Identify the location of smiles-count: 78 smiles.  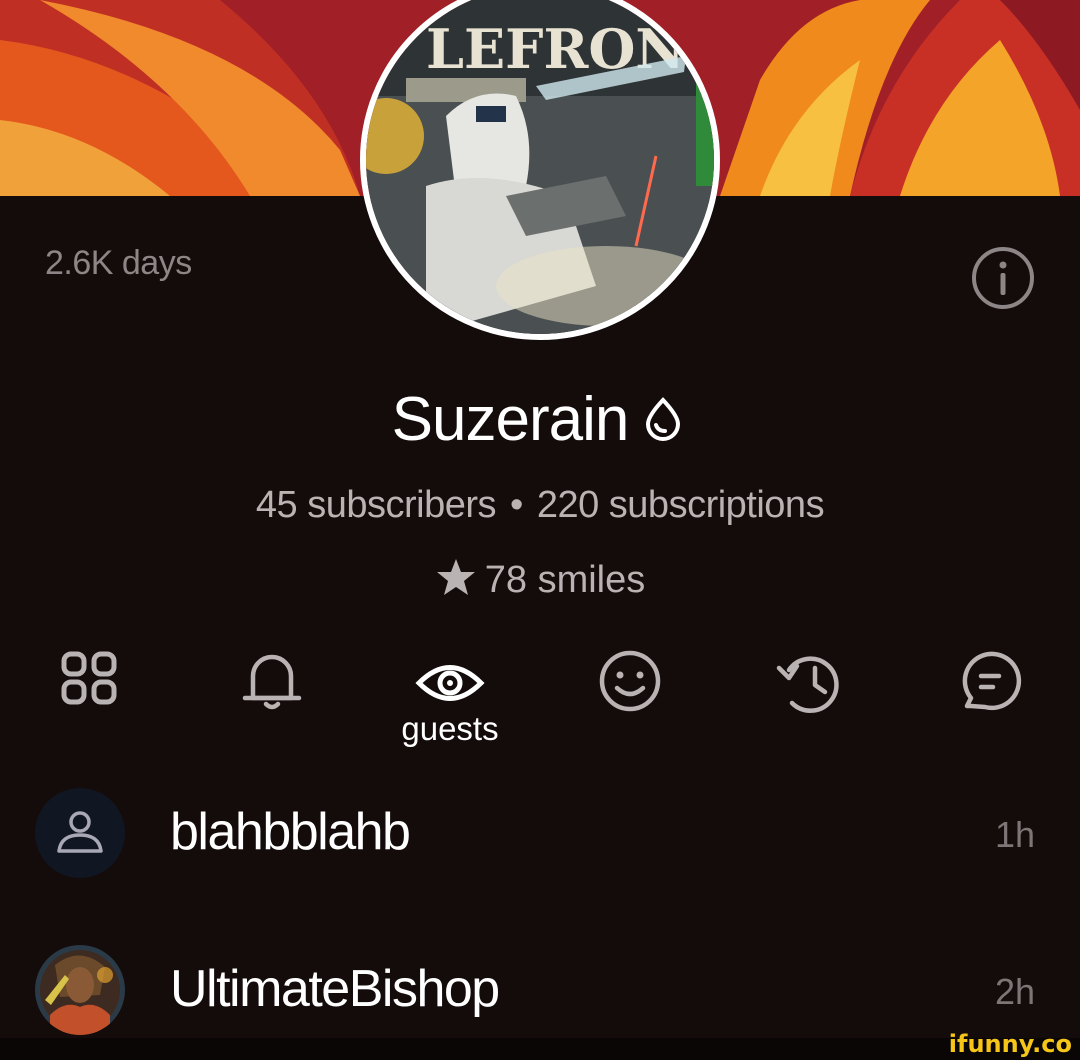
(565, 580).